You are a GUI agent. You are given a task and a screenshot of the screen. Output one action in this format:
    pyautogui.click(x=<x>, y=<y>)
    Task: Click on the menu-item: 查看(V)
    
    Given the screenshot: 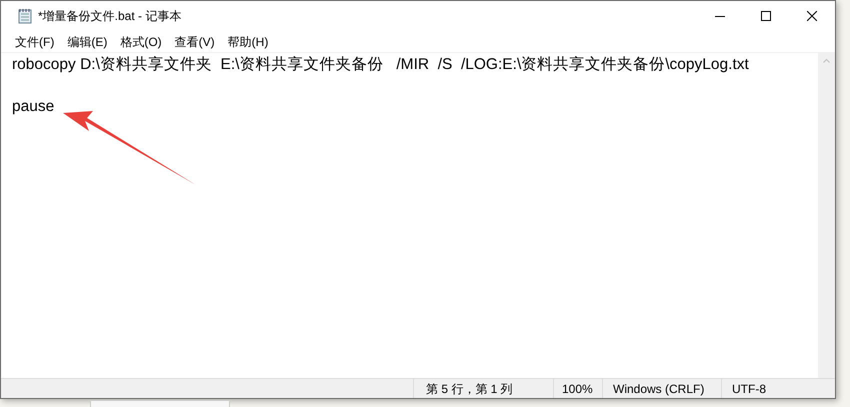 What is the action you would take?
    pyautogui.click(x=195, y=41)
    